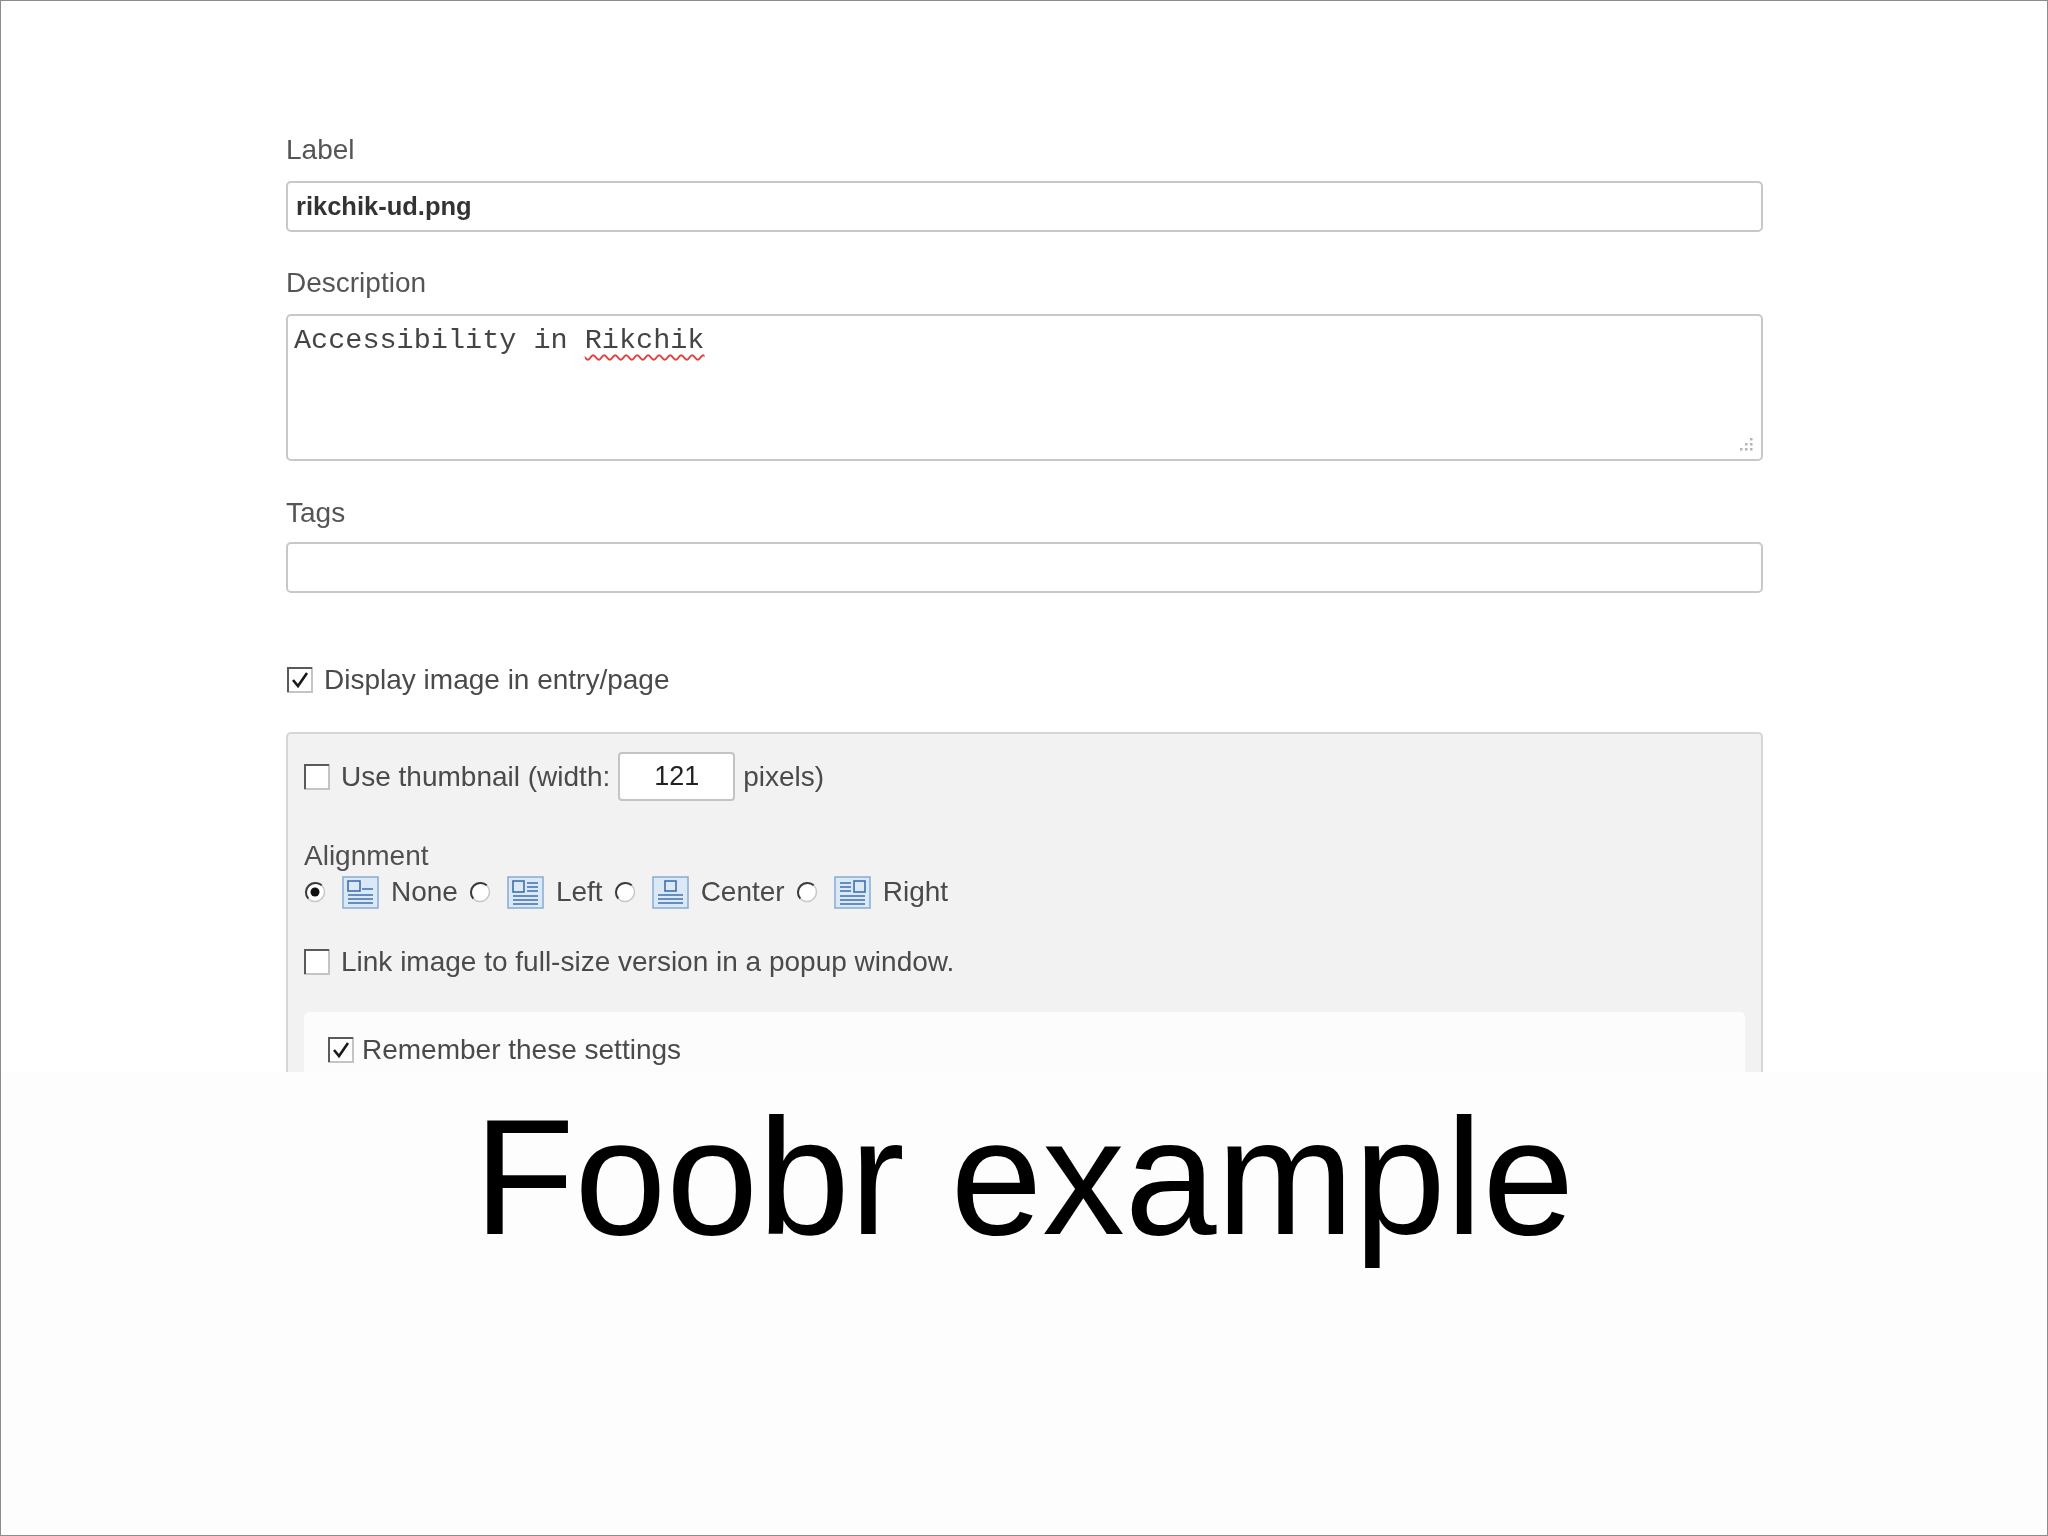  I want to click on resize-grip-icon, so click(1746, 444).